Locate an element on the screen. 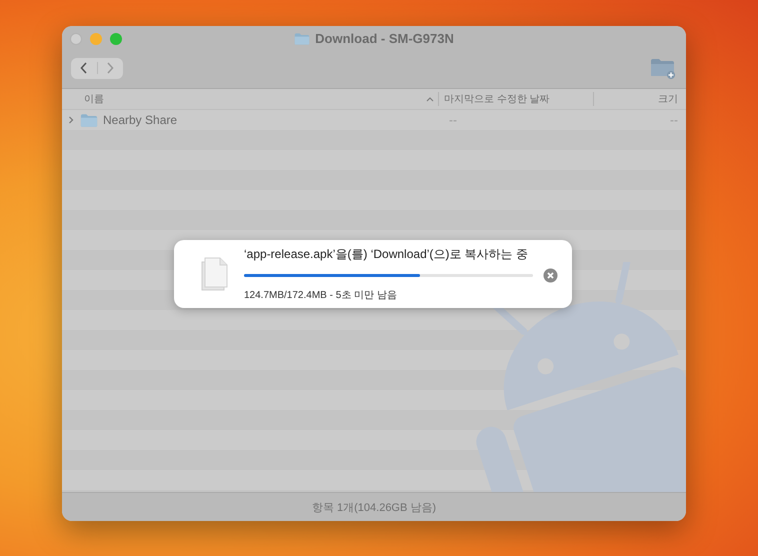 The image size is (758, 556). file-row: Nearby Share -- -- is located at coordinates (374, 120).